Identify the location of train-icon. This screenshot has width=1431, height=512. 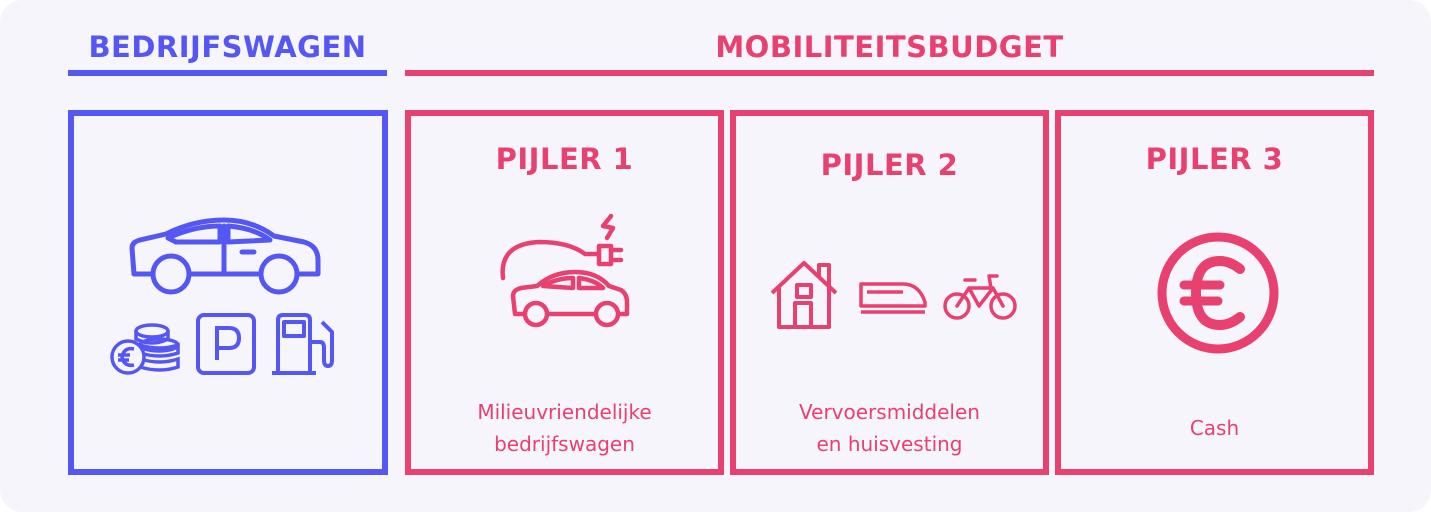
(893, 298).